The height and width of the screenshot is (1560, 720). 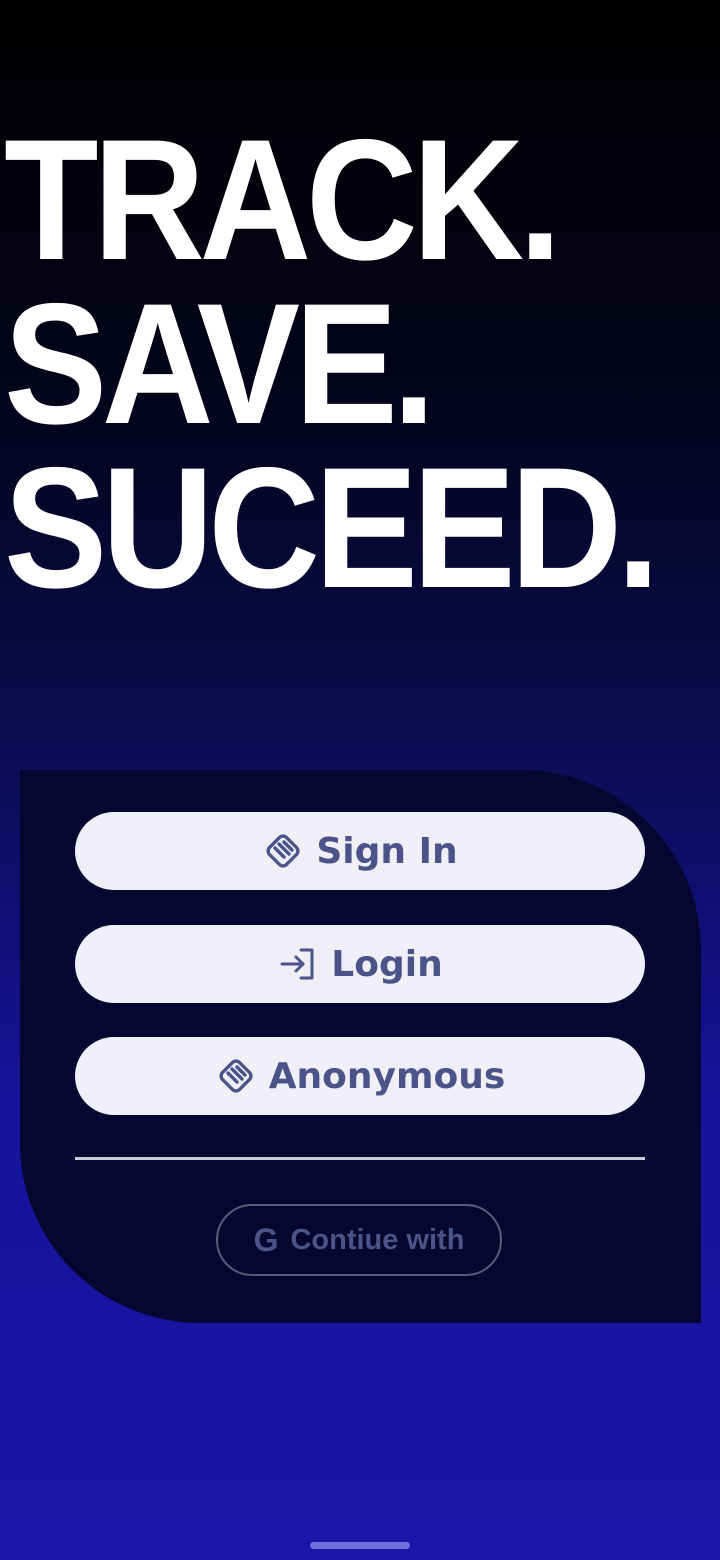 What do you see at coordinates (266, 1239) in the screenshot?
I see `google-icon: G` at bounding box center [266, 1239].